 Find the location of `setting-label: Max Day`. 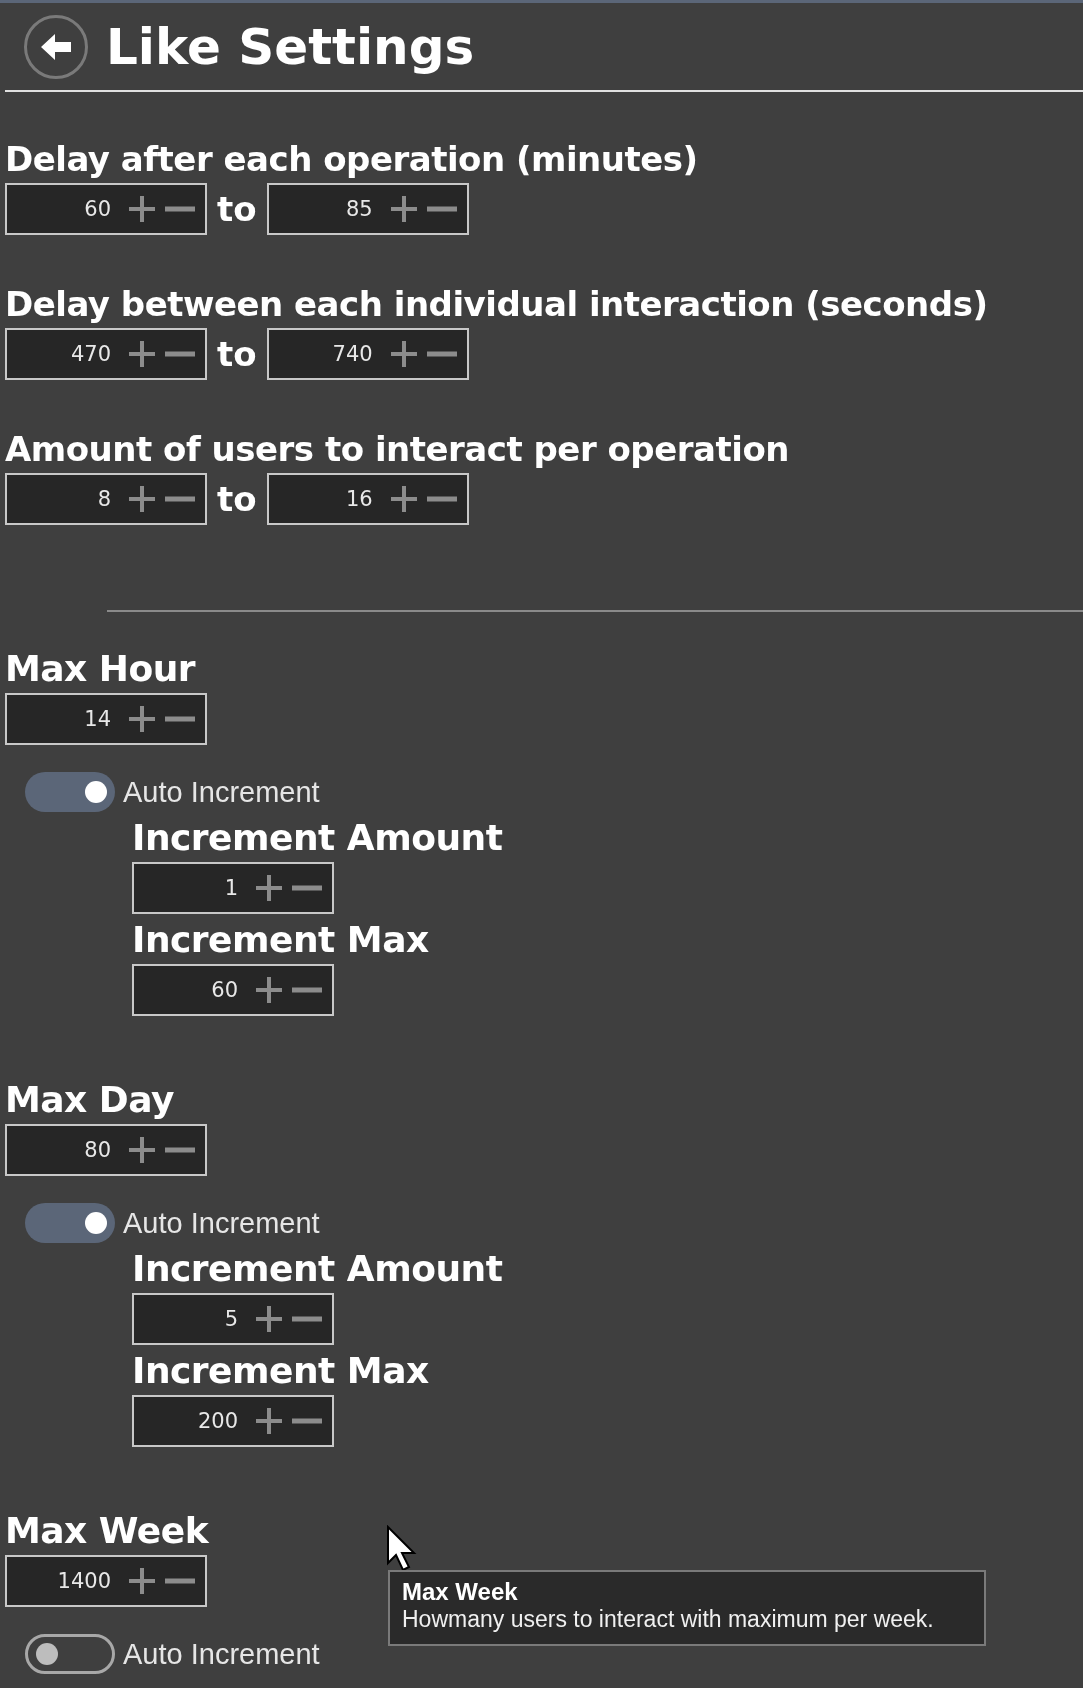

setting-label: Max Day is located at coordinates (89, 1100).